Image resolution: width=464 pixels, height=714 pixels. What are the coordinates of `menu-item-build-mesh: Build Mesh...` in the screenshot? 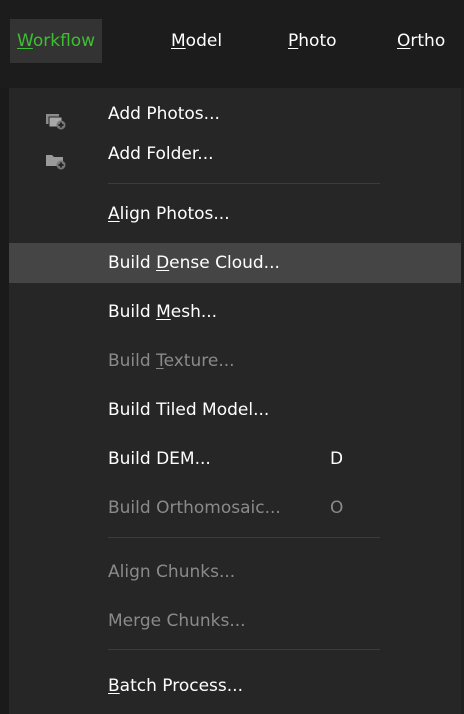 It's located at (235, 312).